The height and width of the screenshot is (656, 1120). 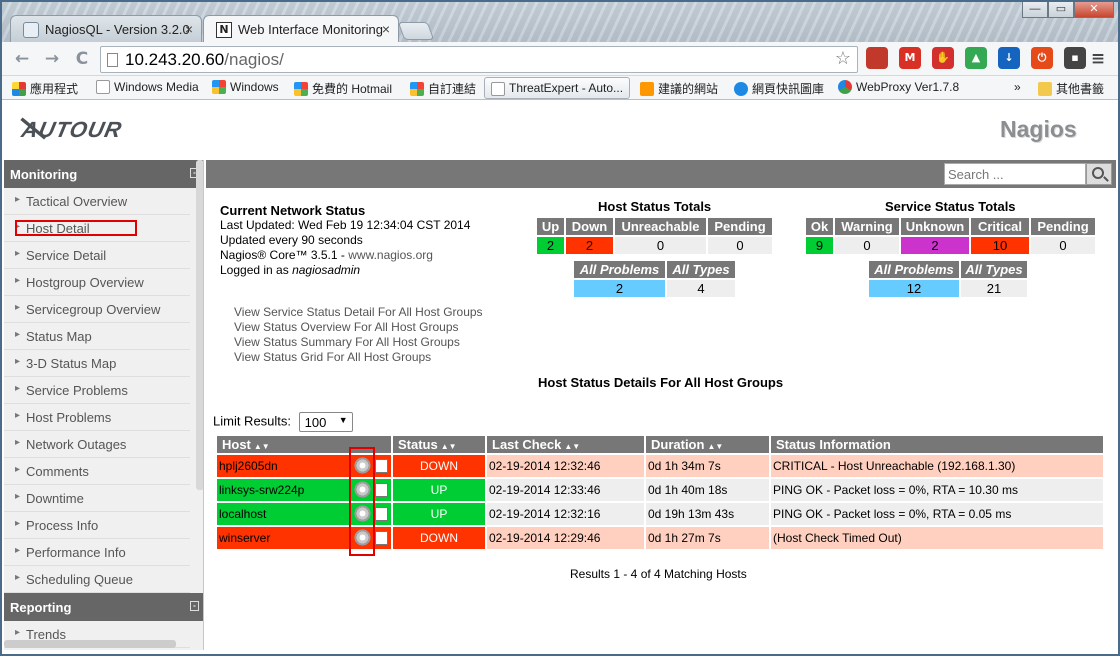 I want to click on service-warning-count: 0, so click(x=867, y=245).